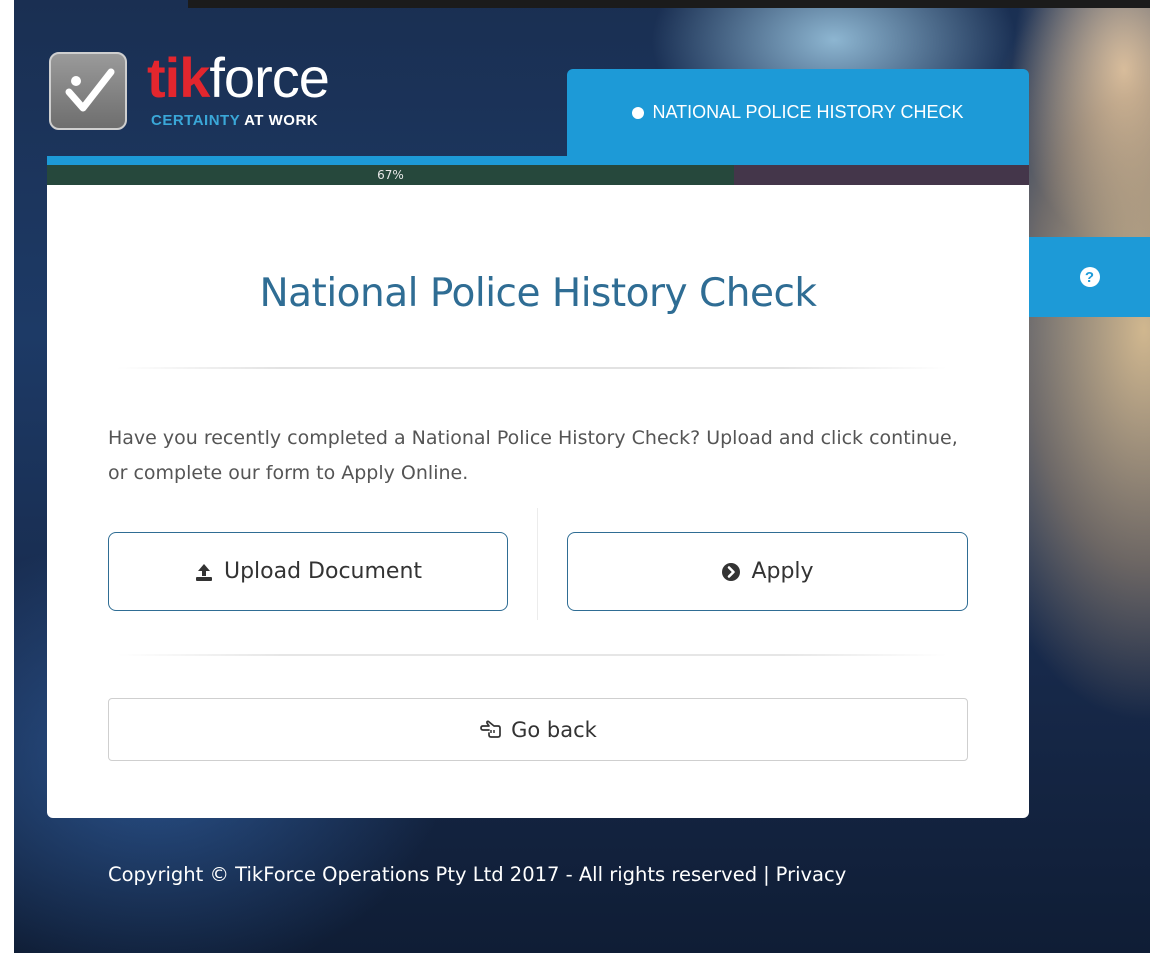 The width and height of the screenshot is (1150, 953). I want to click on tab-label: NATIONAL POLICE HISTORY CHECK, so click(808, 112).